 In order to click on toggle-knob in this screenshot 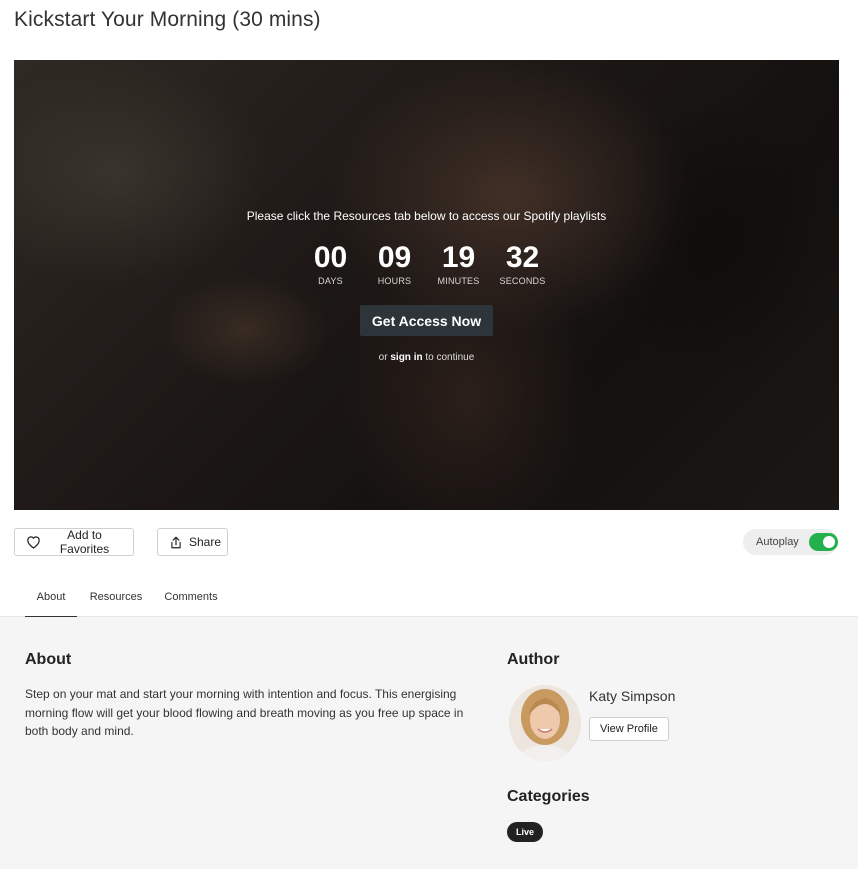, I will do `click(829, 542)`.